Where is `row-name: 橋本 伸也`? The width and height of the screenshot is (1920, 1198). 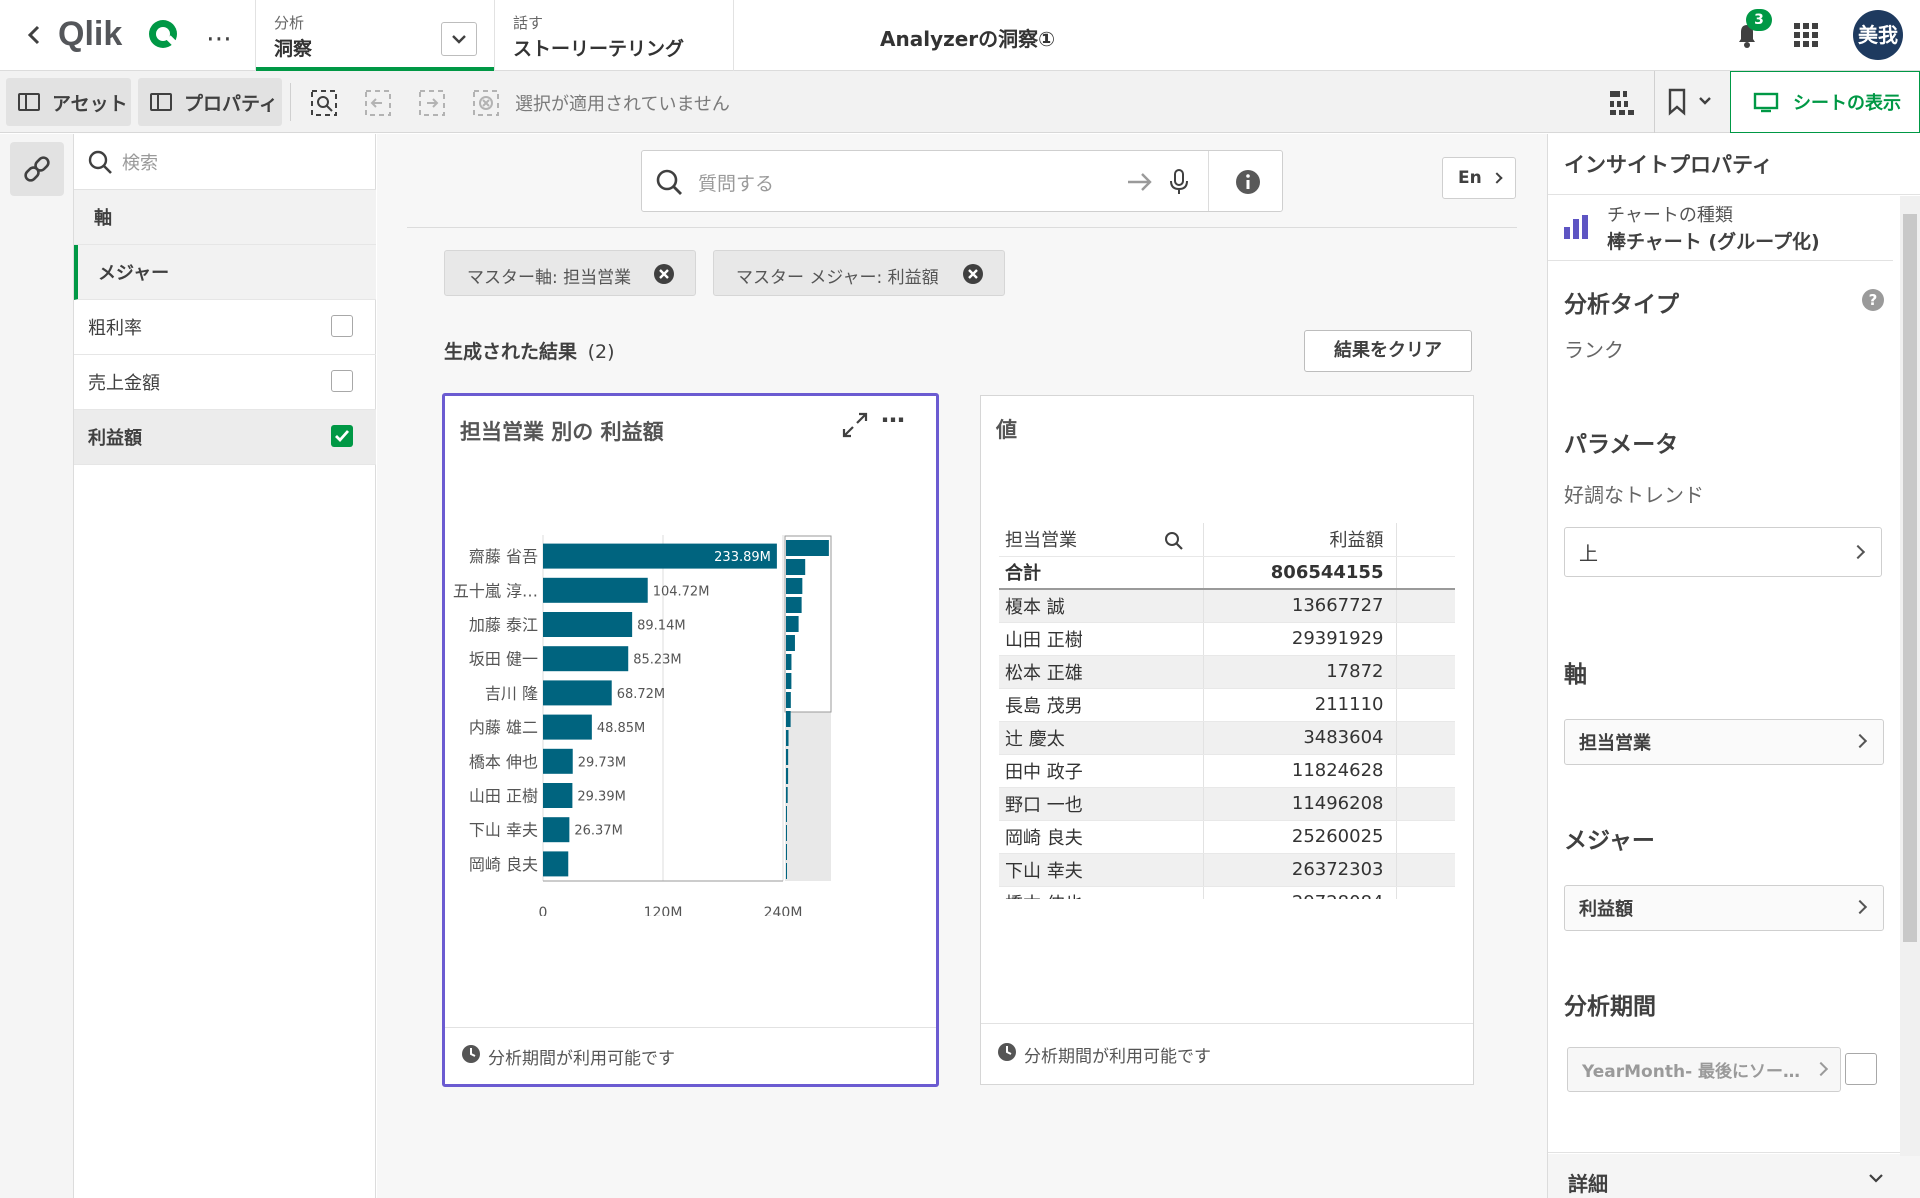 row-name: 橋本 伸也 is located at coordinates (1101, 892).